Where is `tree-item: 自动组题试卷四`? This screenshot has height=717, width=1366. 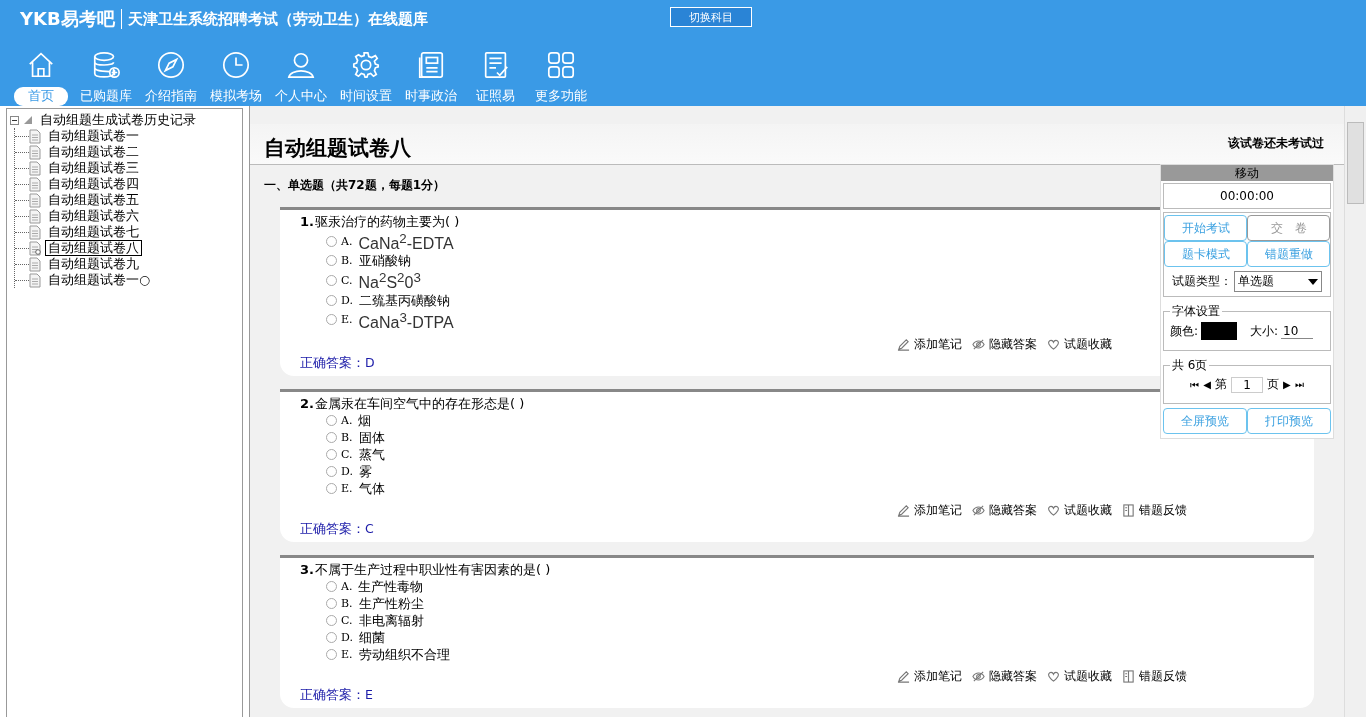
tree-item: 自动组题试卷四 is located at coordinates (93, 184).